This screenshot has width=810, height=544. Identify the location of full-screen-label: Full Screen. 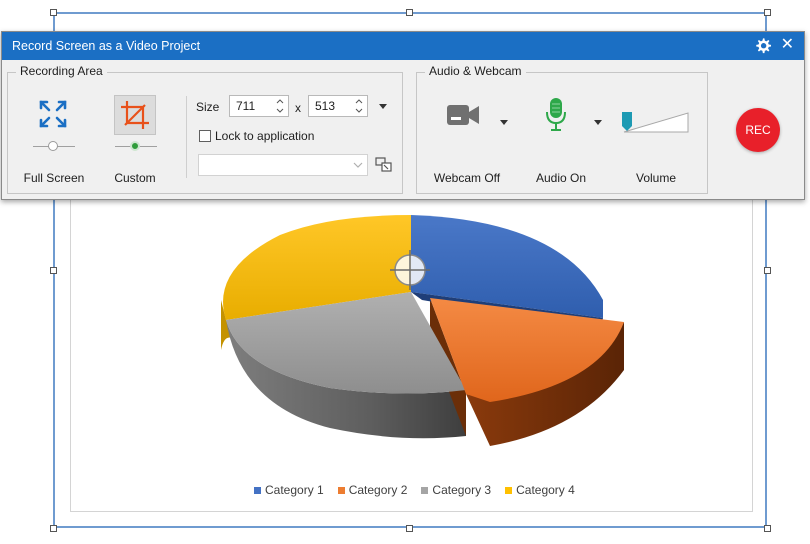
(54, 178).